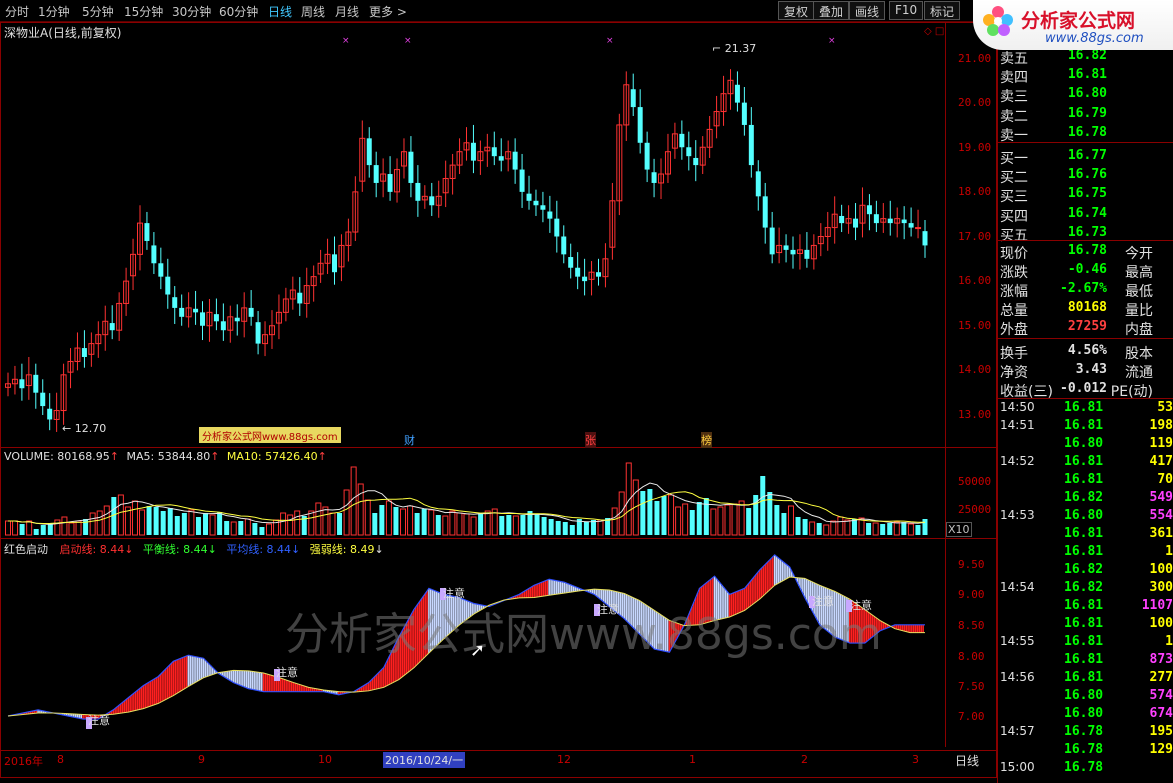 The width and height of the screenshot is (1173, 783). What do you see at coordinates (54, 11) in the screenshot?
I see `period-tab-1min: 1分钟` at bounding box center [54, 11].